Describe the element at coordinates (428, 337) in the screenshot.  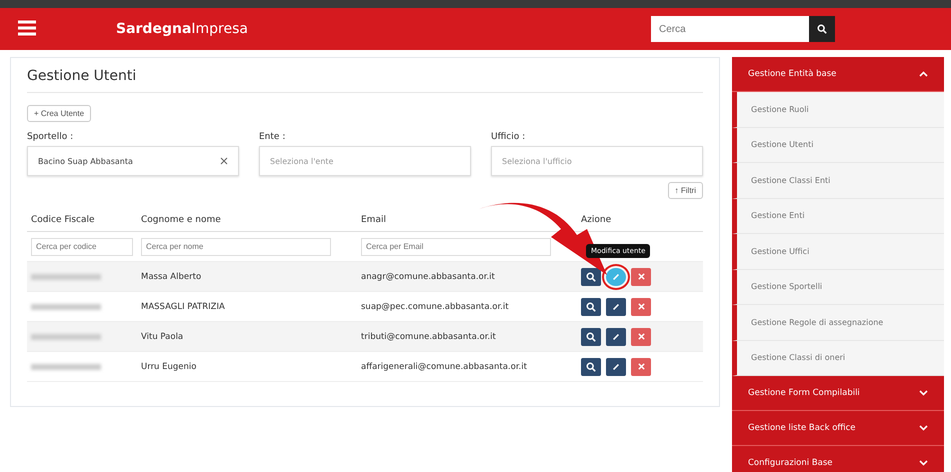
I see `table-cell: tributi@comune.abbasanta.or.it` at that location.